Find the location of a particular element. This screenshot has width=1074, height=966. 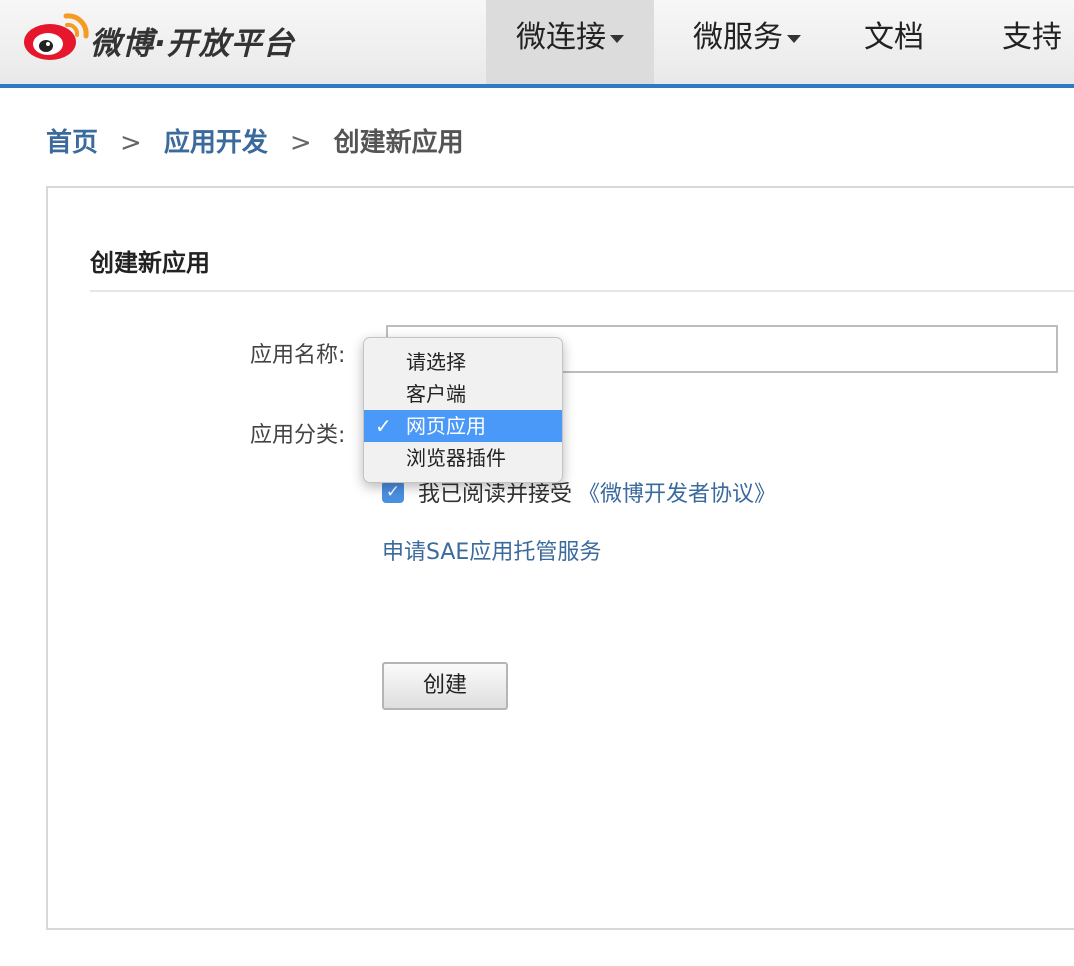

nav-support: 支持 is located at coordinates (1030, 42).